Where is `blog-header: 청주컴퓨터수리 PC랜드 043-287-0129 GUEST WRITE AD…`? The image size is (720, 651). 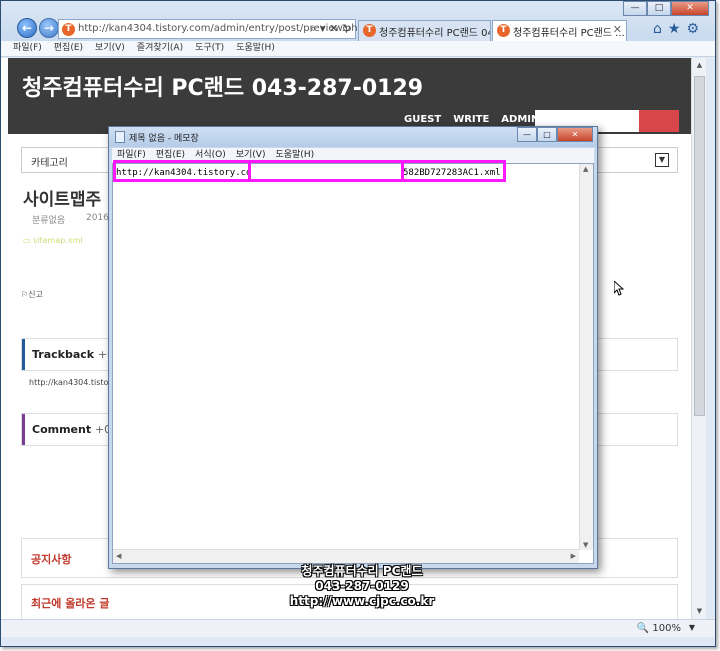 blog-header: 청주컴퓨터수리 PC랜드 043-287-0129 GUEST WRITE AD… is located at coordinates (349, 96).